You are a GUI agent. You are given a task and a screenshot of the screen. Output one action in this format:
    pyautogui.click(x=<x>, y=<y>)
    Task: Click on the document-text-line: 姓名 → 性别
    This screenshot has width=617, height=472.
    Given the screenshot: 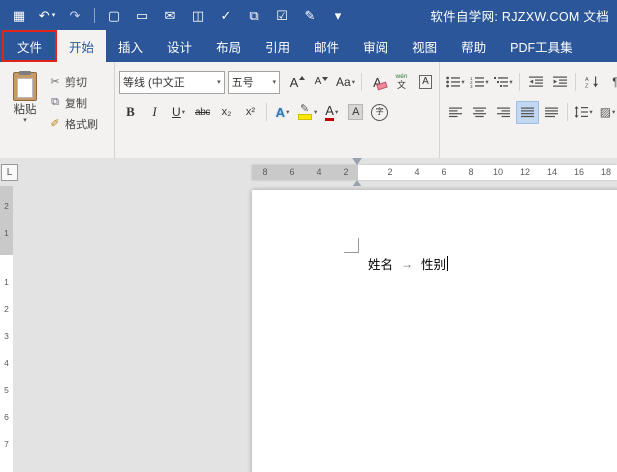 What is the action you would take?
    pyautogui.click(x=408, y=263)
    